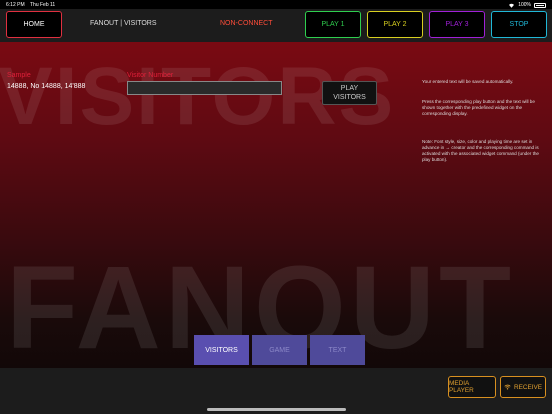 This screenshot has height=414, width=552. Describe the element at coordinates (524, 5) in the screenshot. I see `battery-percent: 100%` at that location.